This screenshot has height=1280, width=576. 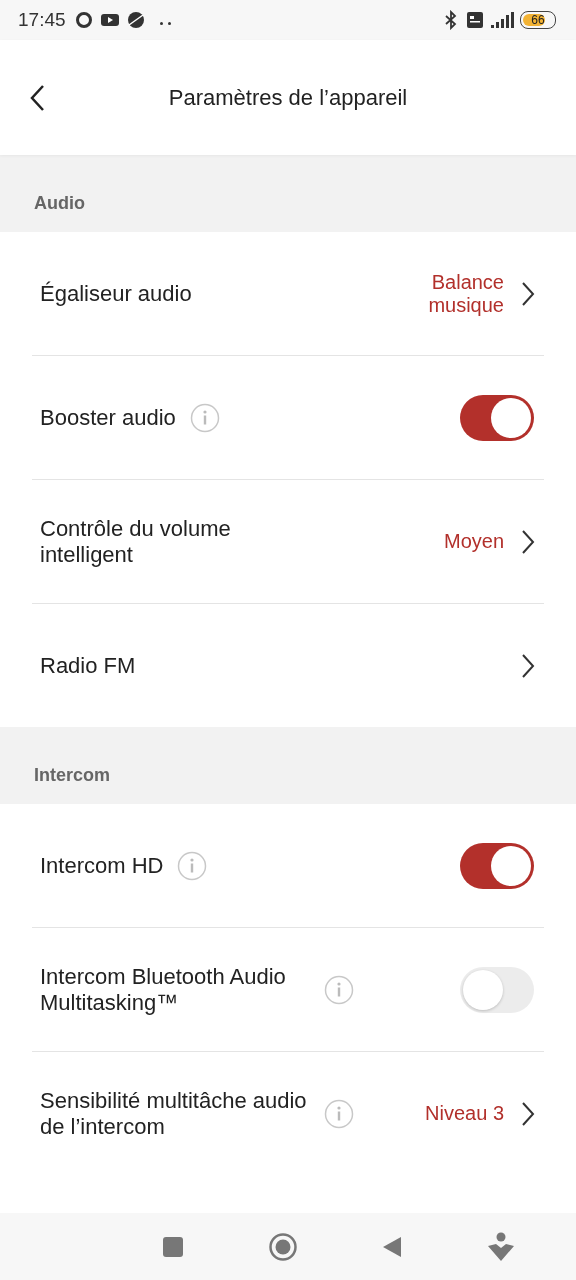 I want to click on battery-indicator: 66, so click(x=538, y=20).